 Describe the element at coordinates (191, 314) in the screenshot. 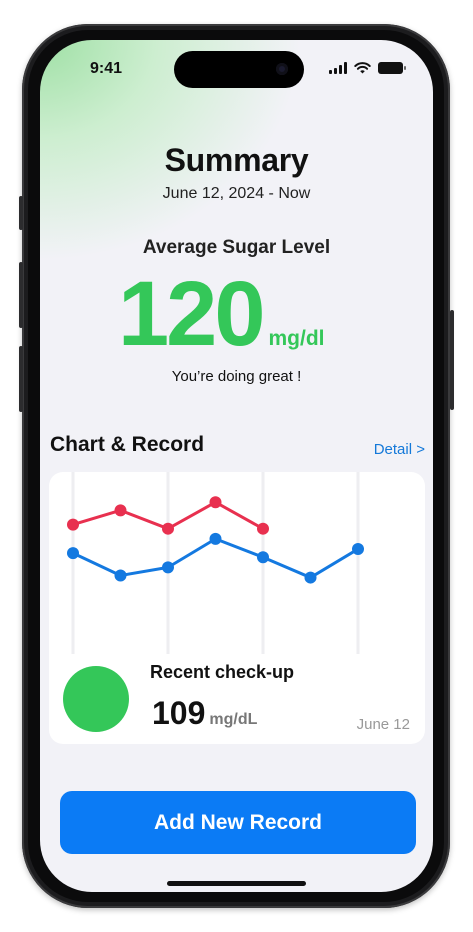

I see `average-value: 120` at that location.